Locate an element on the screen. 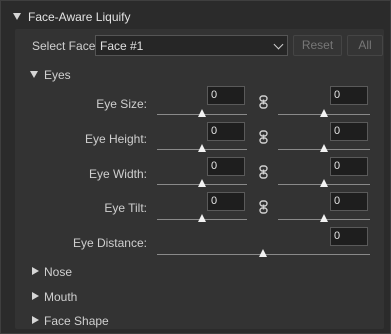 This screenshot has height=334, width=391. select-face-label: Select Face: is located at coordinates (65, 46).